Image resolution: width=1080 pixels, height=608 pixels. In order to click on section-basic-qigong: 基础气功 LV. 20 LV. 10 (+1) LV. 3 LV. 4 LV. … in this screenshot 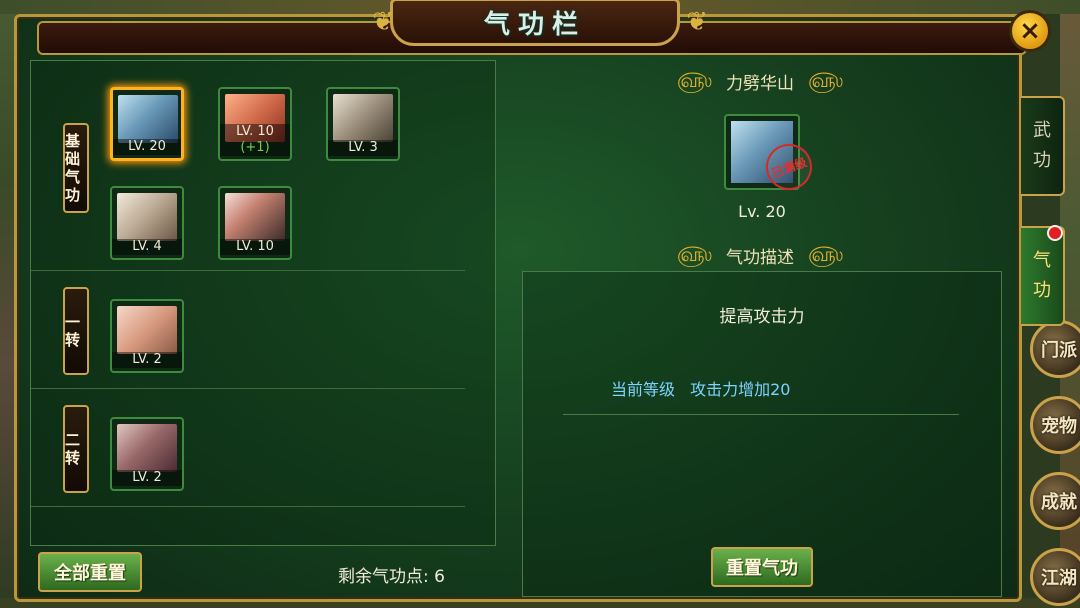, I will do `click(248, 166)`.